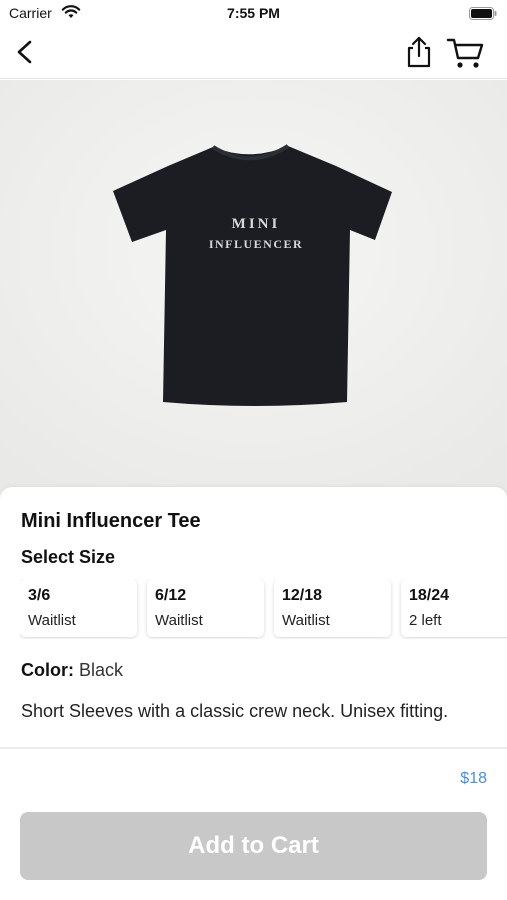 The width and height of the screenshot is (507, 900). Describe the element at coordinates (483, 13) in the screenshot. I see `battery-icon` at that location.